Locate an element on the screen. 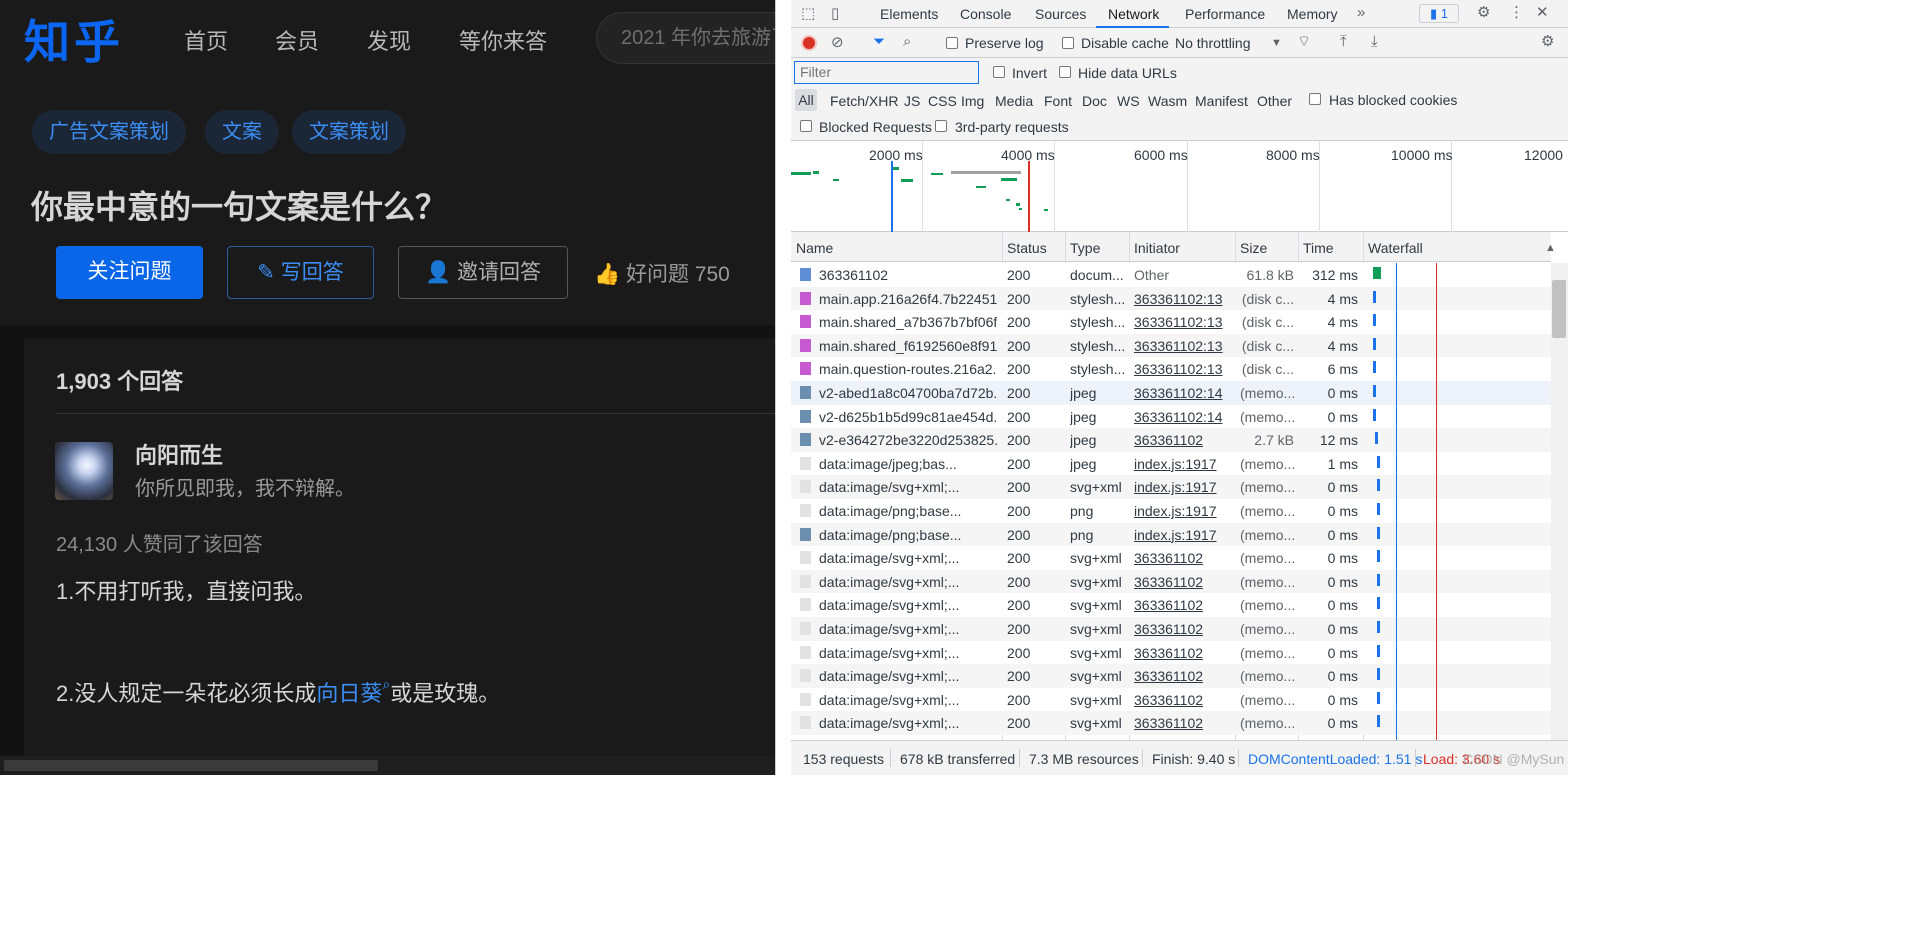 The width and height of the screenshot is (1920, 949). chevron-down-icon: ▼ is located at coordinates (1276, 43).